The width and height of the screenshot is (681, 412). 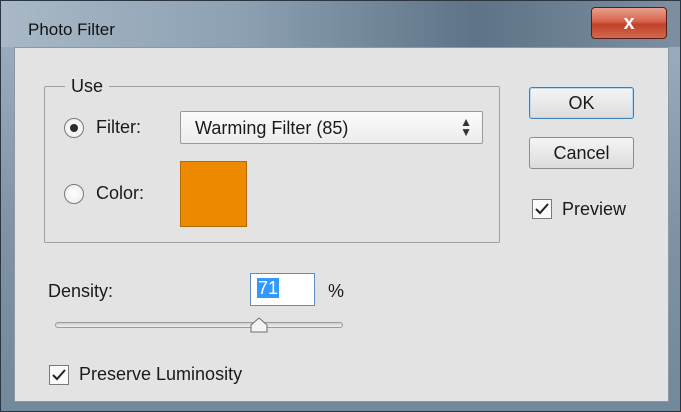 What do you see at coordinates (272, 128) in the screenshot?
I see `filter-select-value: Warming Filter (85)` at bounding box center [272, 128].